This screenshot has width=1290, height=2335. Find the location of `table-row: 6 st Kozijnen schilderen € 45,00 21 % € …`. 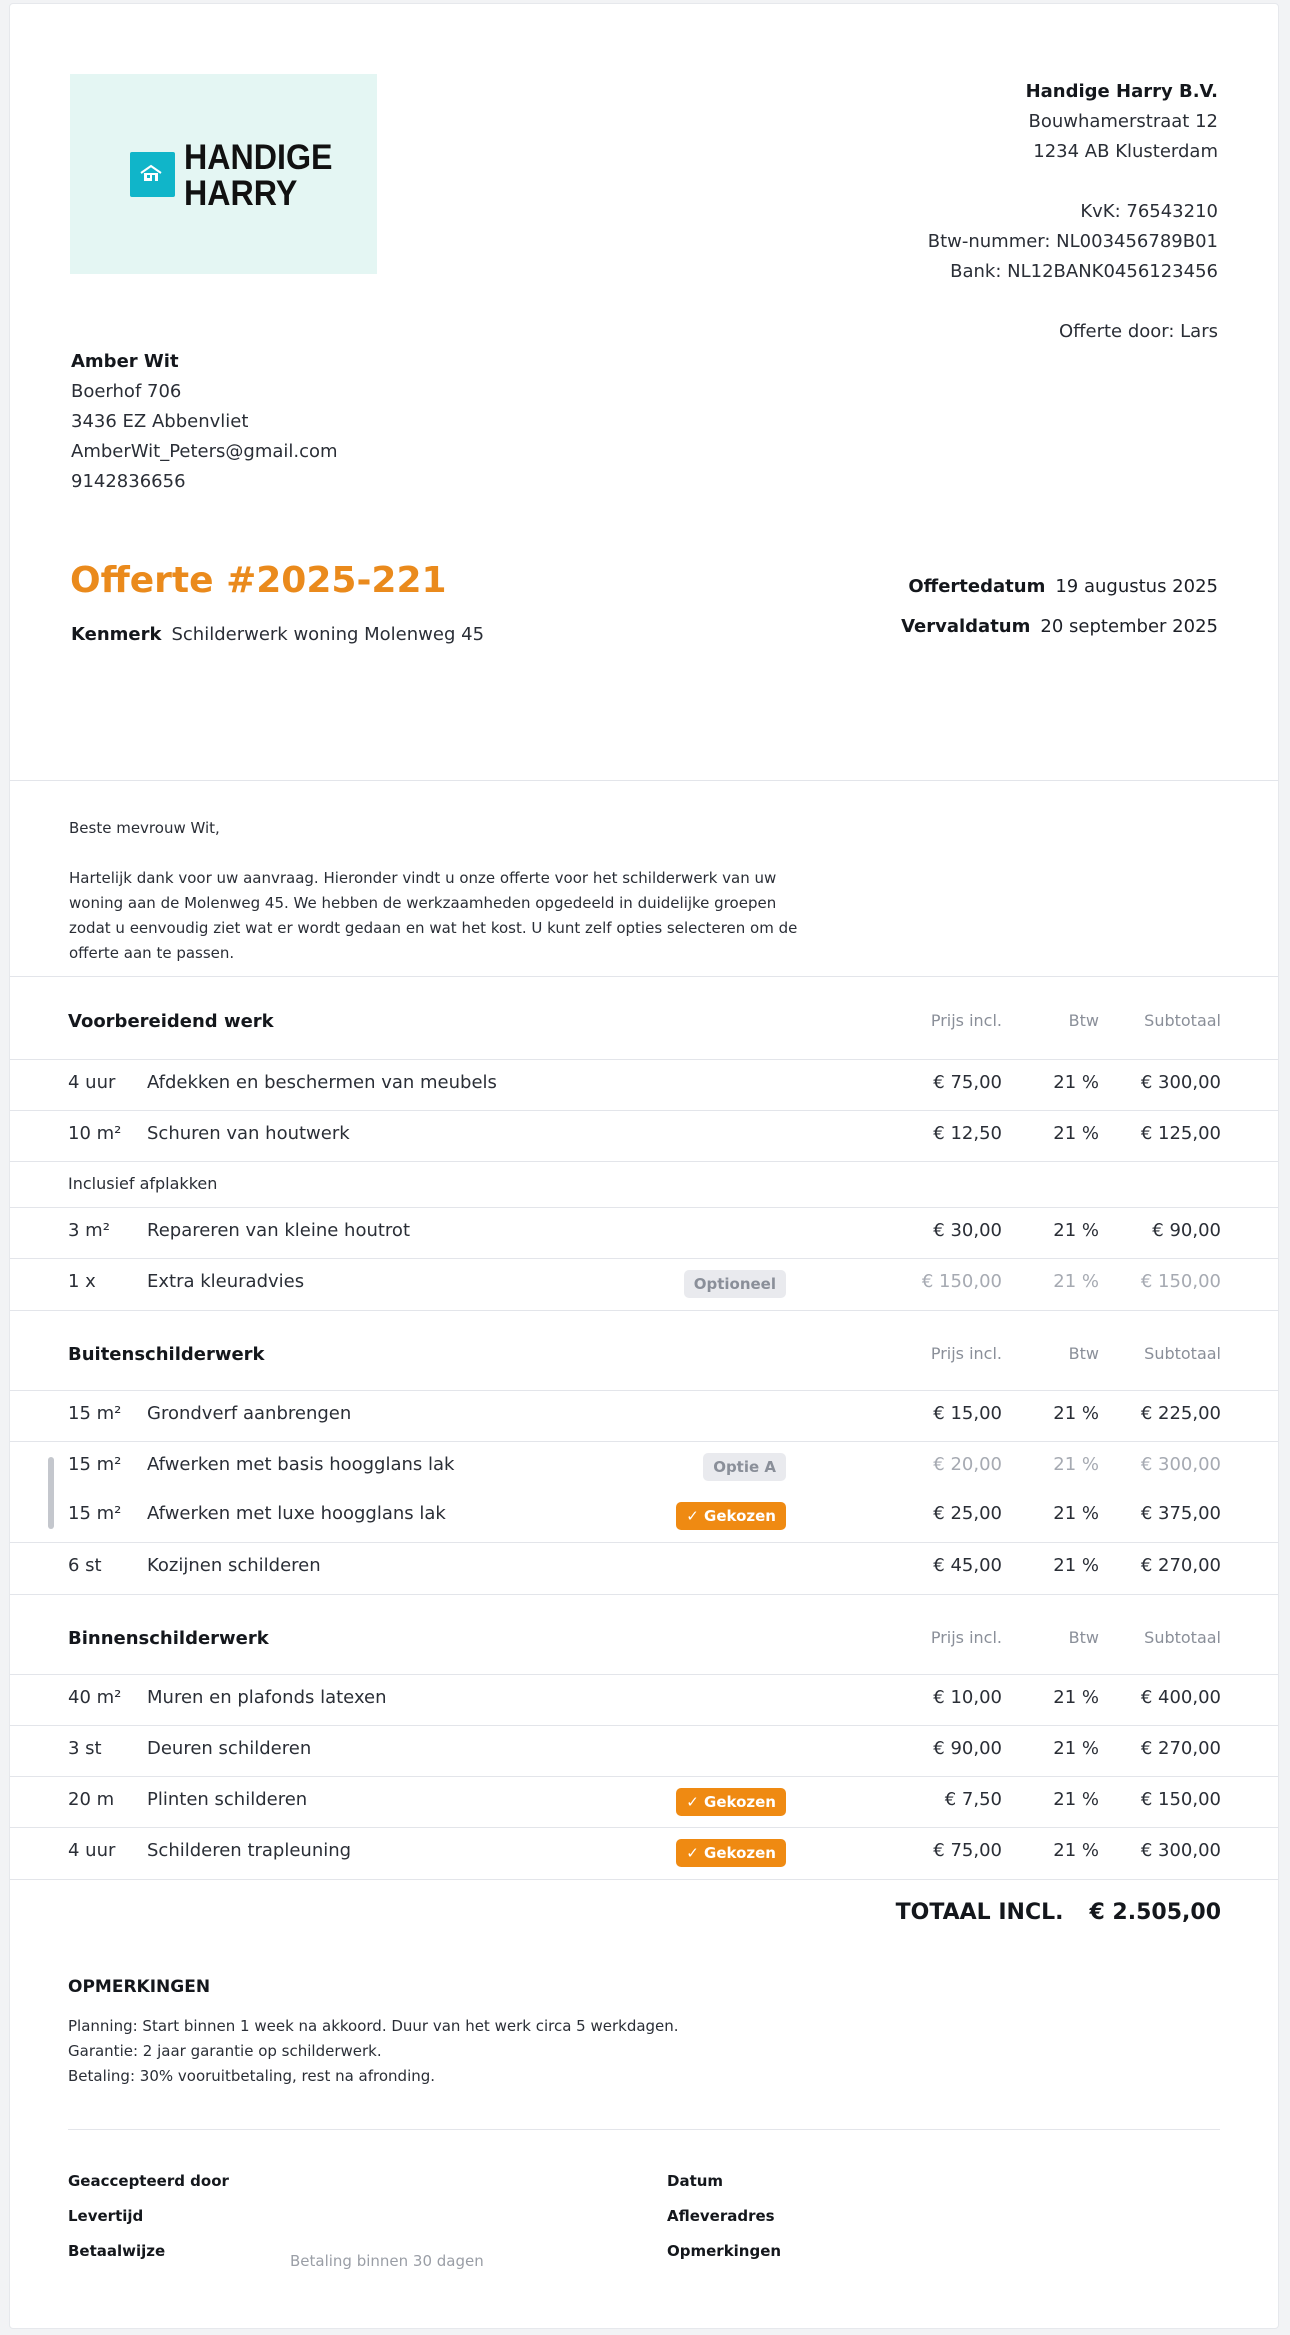

table-row: 6 st Kozijnen schilderen € 45,00 21 % € … is located at coordinates (644, 1569).